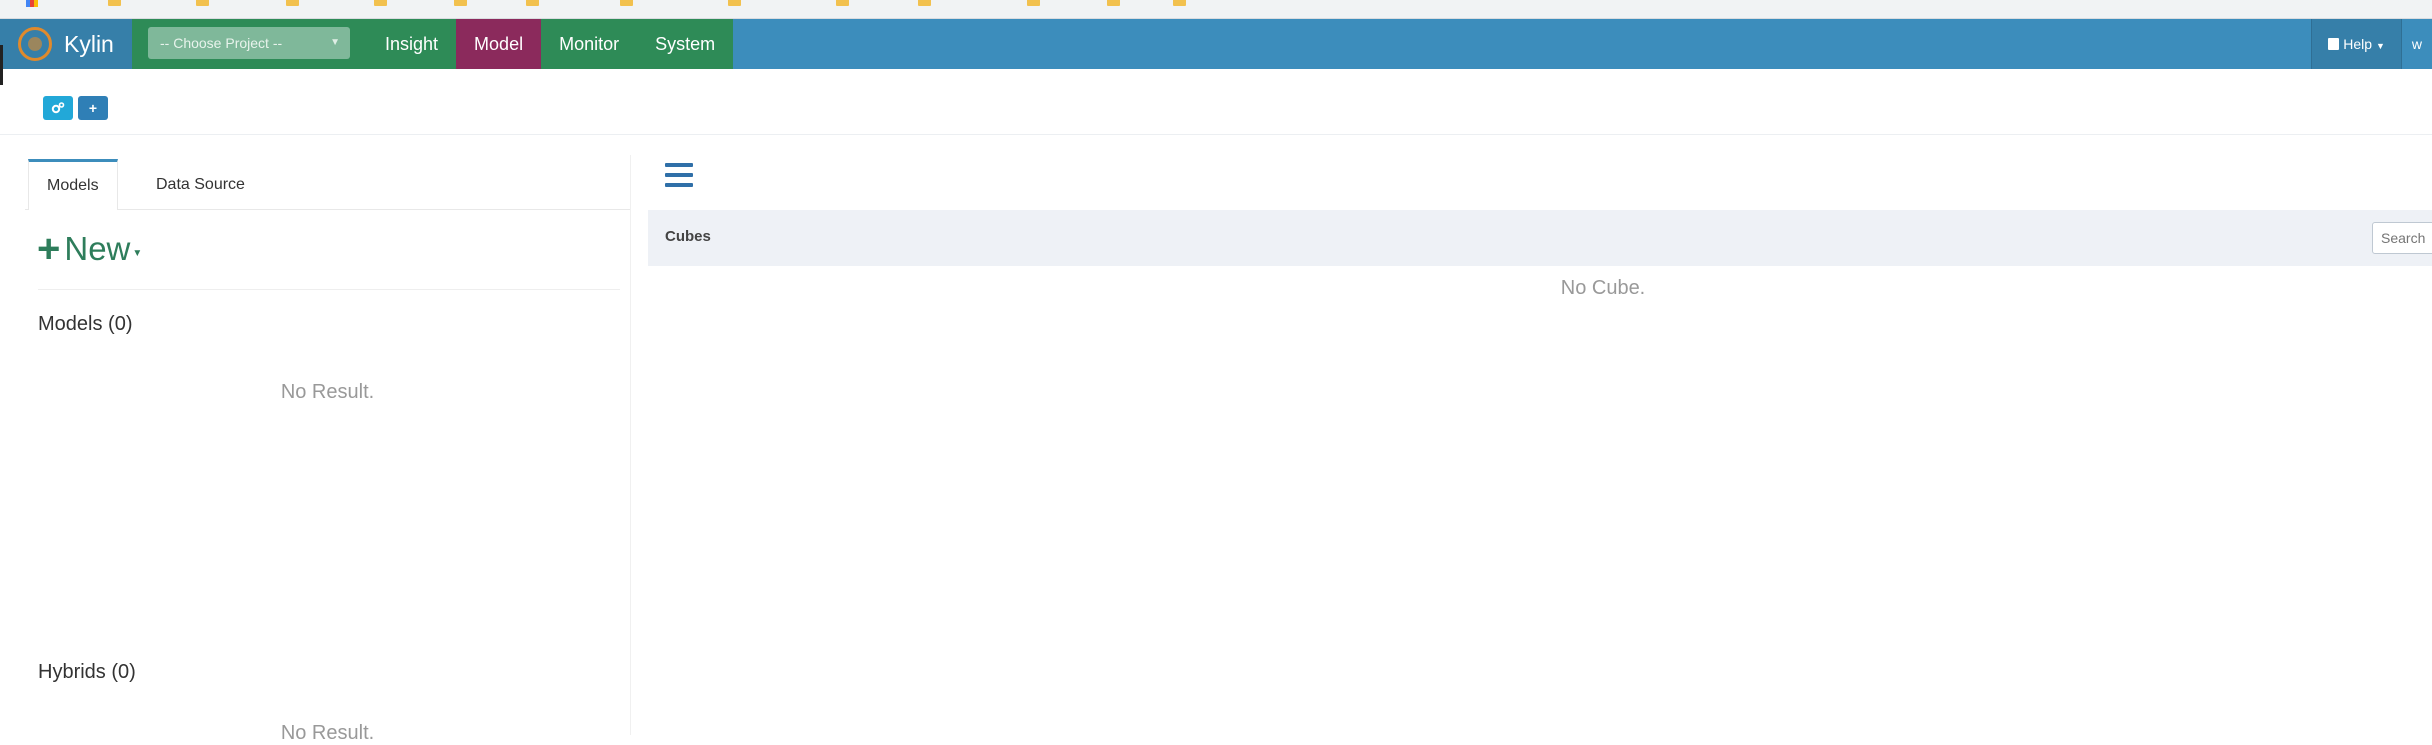 This screenshot has width=2432, height=745. I want to click on tab-data-source: Data Source, so click(200, 184).